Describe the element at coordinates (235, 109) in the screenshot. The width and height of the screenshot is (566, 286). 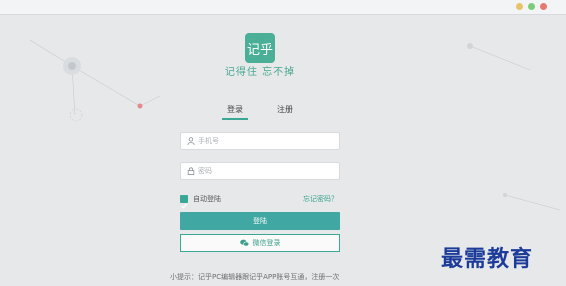
I see `tab-login: 登录` at that location.